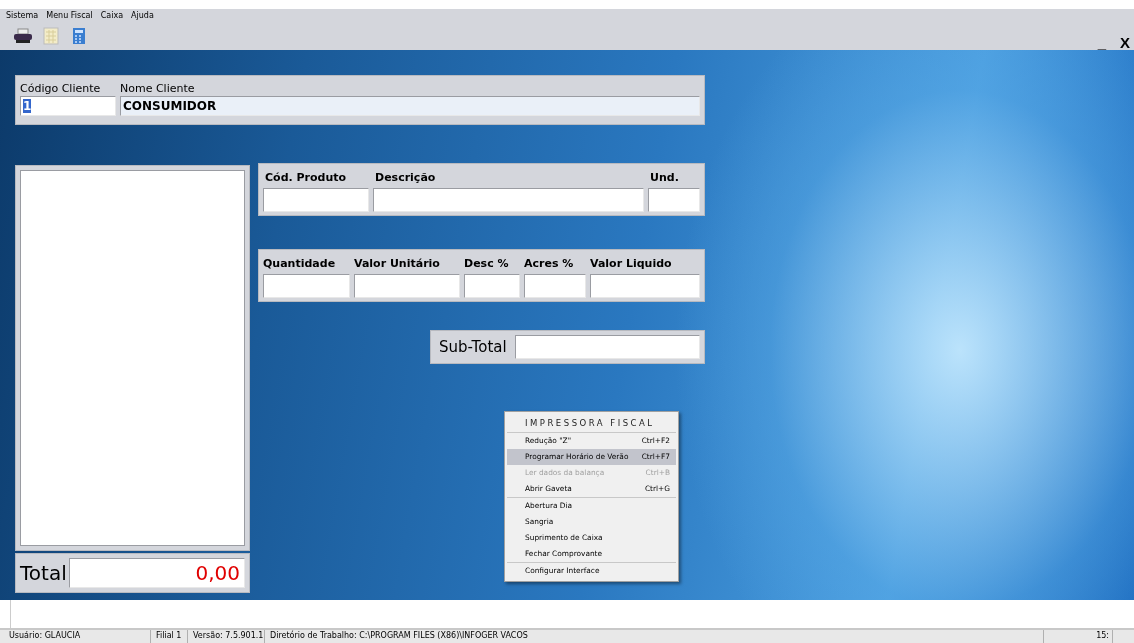 The width and height of the screenshot is (1134, 643). What do you see at coordinates (170, 636) in the screenshot?
I see `status-text: Filial 1` at bounding box center [170, 636].